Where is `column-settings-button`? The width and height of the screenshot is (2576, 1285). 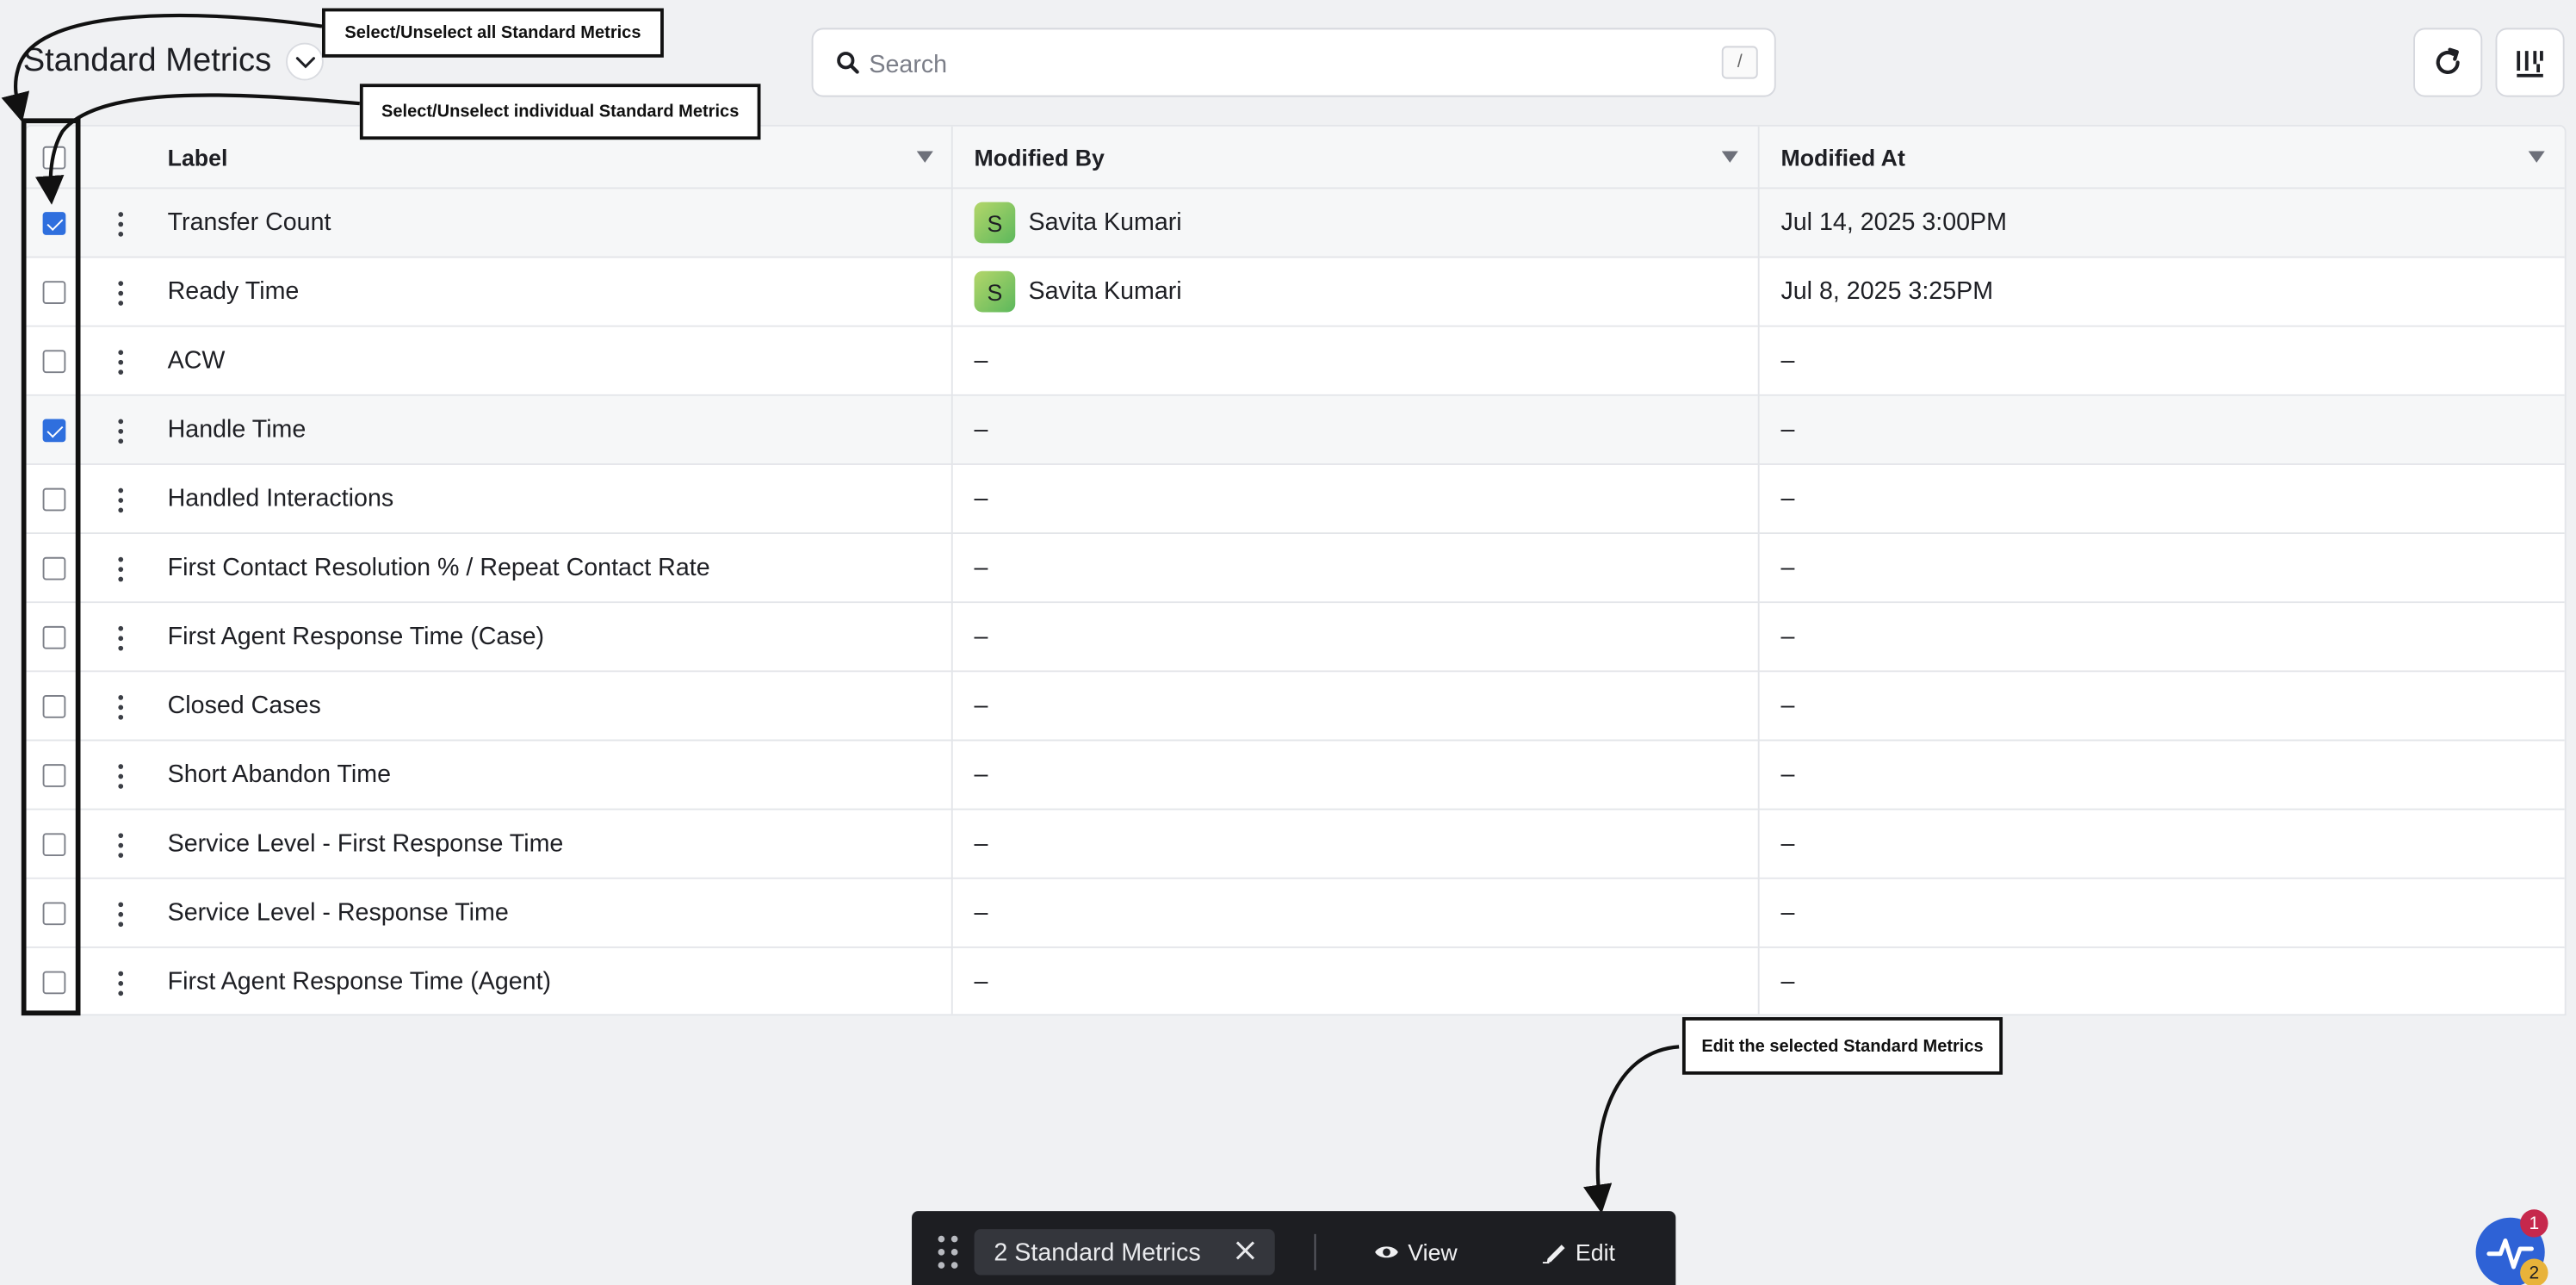 column-settings-button is located at coordinates (2530, 62).